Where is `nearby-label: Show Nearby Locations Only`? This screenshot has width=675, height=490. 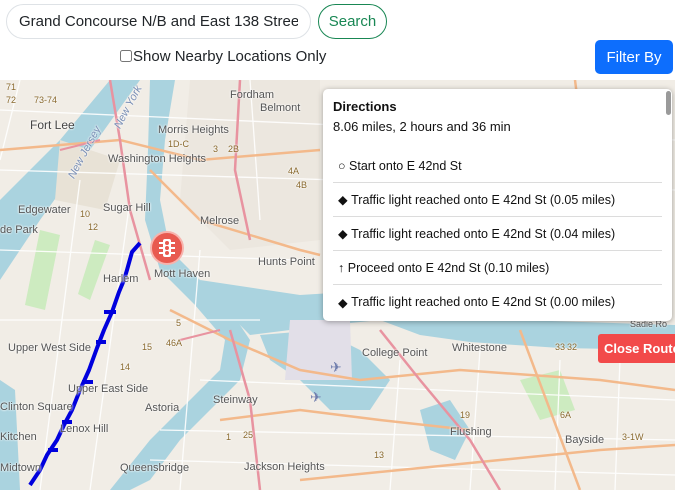 nearby-label: Show Nearby Locations Only is located at coordinates (230, 56).